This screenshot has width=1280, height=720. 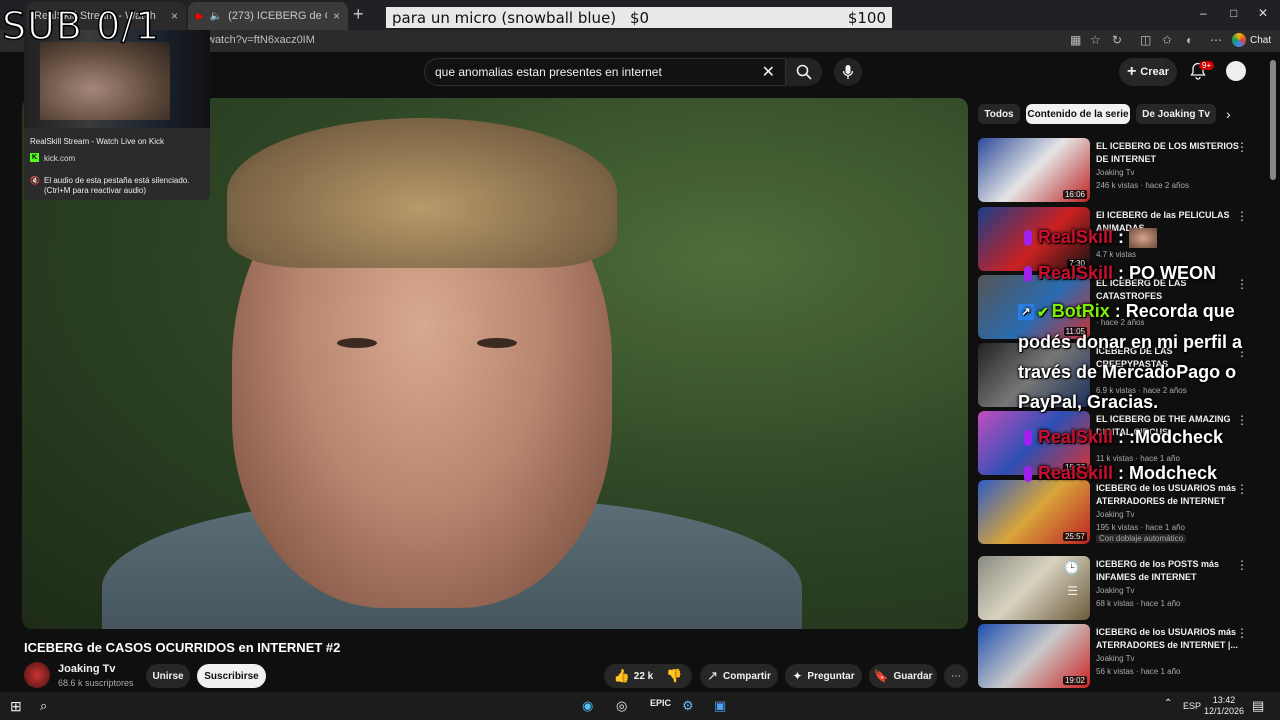 What do you see at coordinates (1167, 152) in the screenshot?
I see `rec-title: EL ICEBERG DE LOS MISTERIOS DE INTERNET` at bounding box center [1167, 152].